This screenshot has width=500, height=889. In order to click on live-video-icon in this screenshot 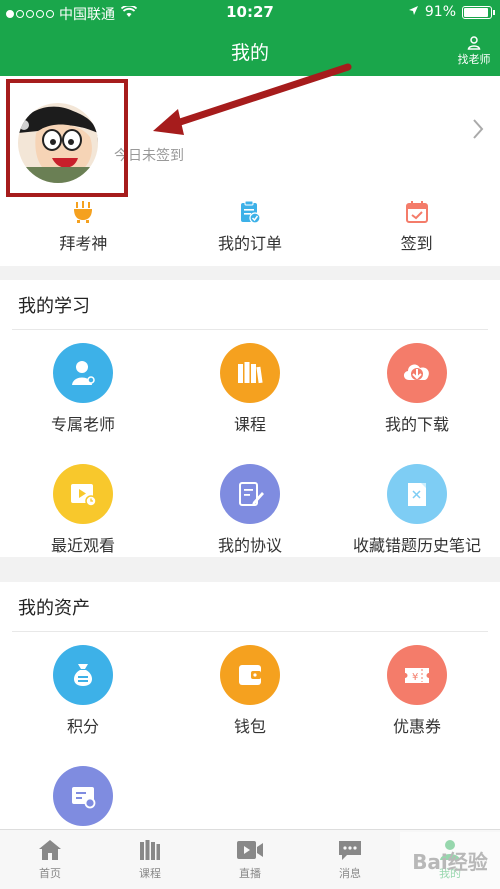, I will do `click(250, 850)`.